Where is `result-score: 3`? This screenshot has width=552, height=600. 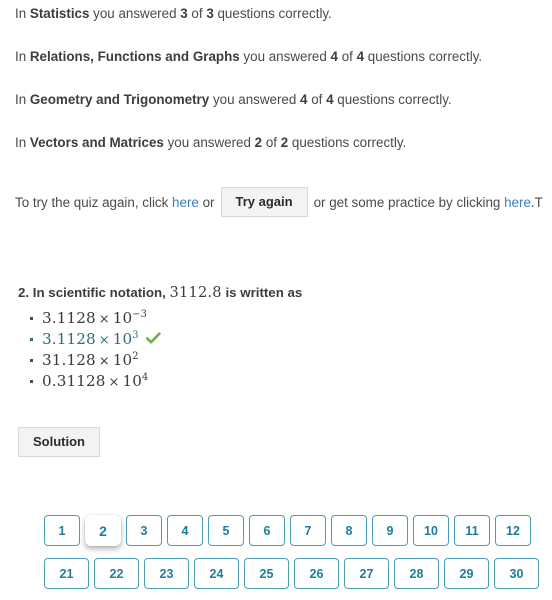 result-score: 3 is located at coordinates (184, 13).